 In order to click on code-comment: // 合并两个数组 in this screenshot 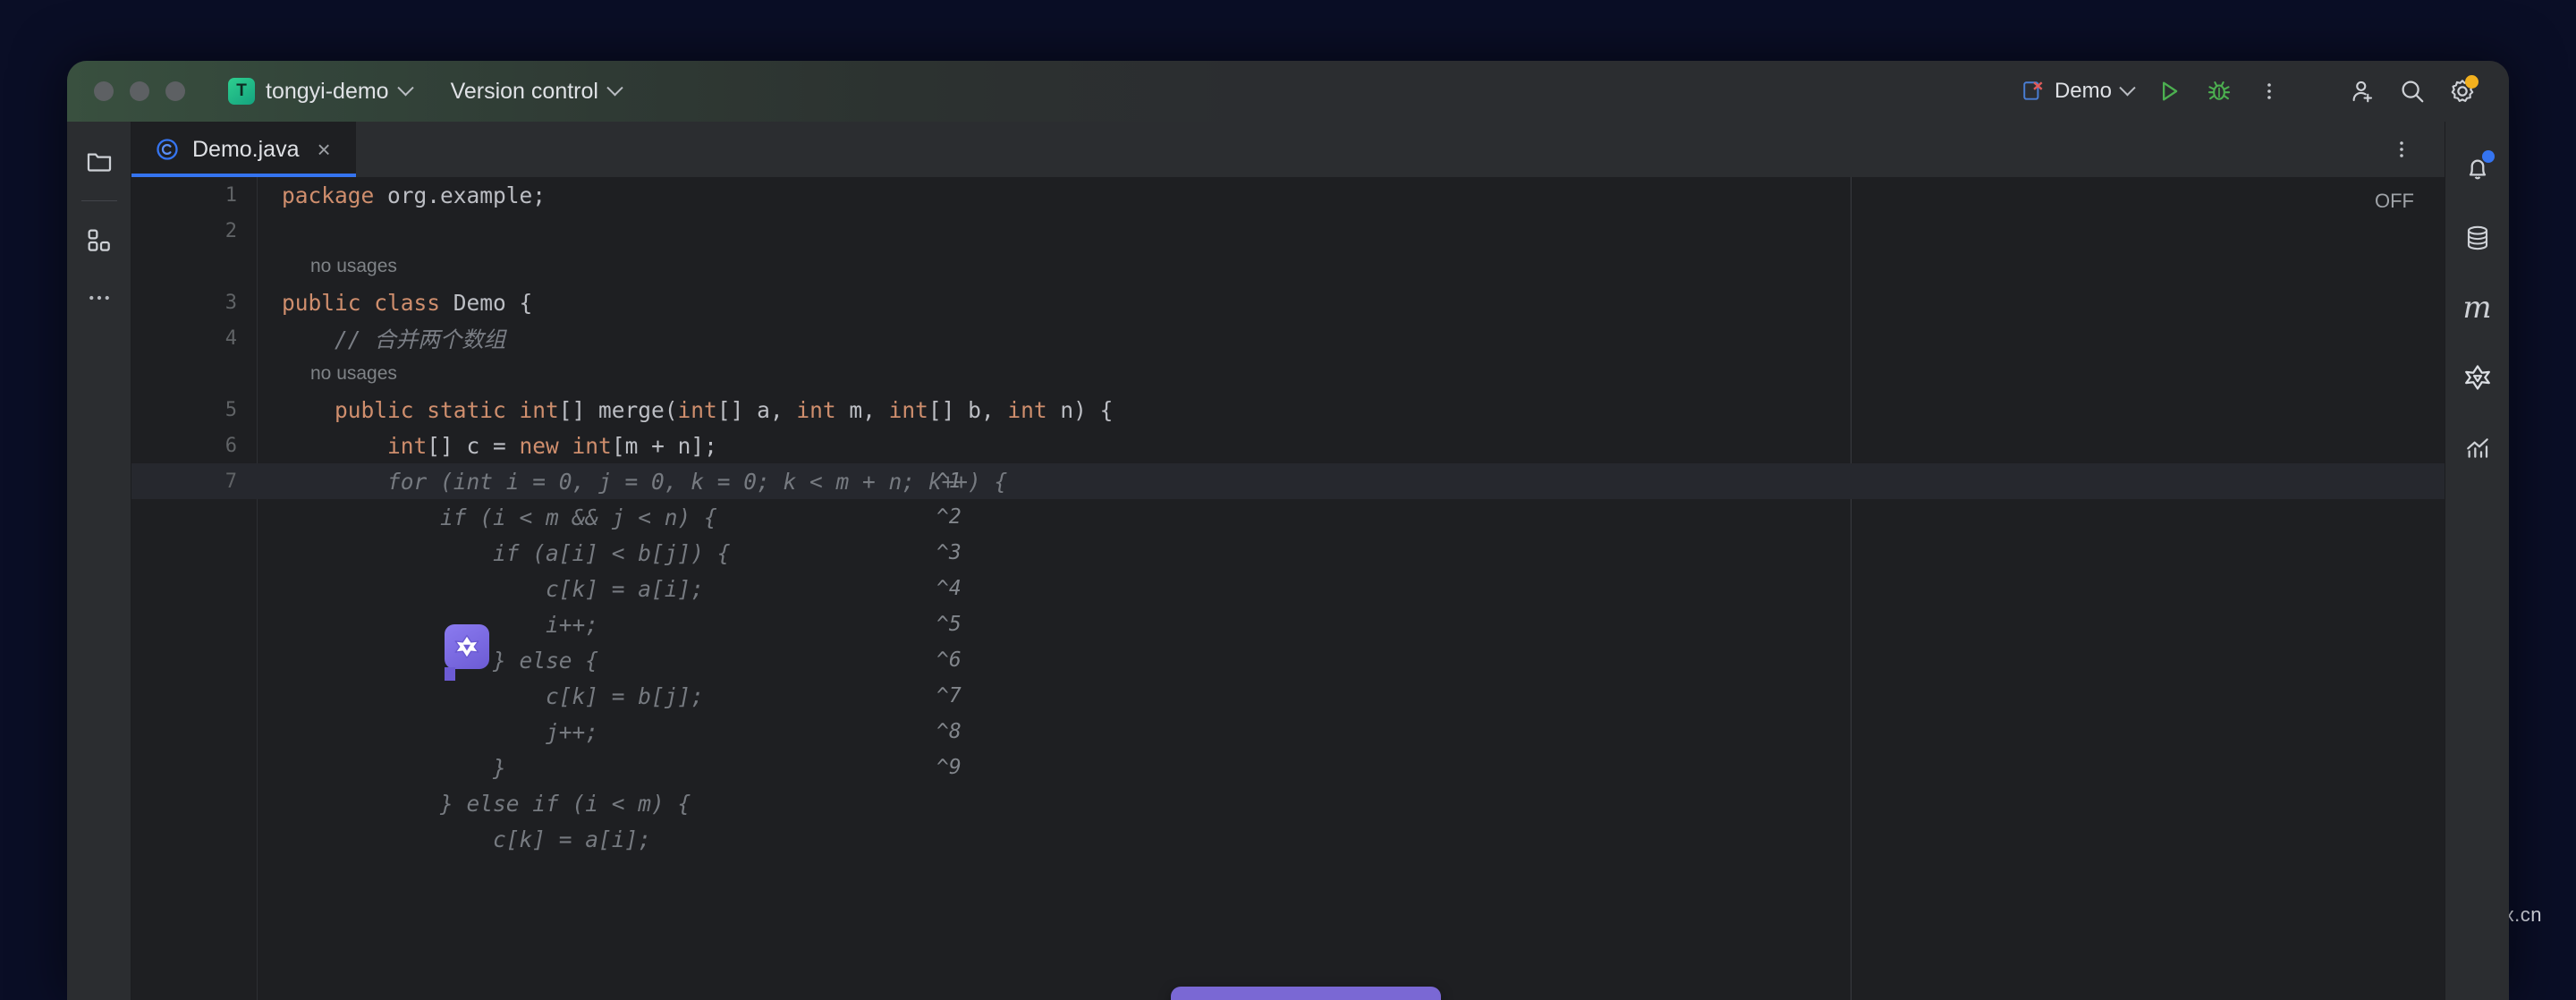, I will do `click(393, 338)`.